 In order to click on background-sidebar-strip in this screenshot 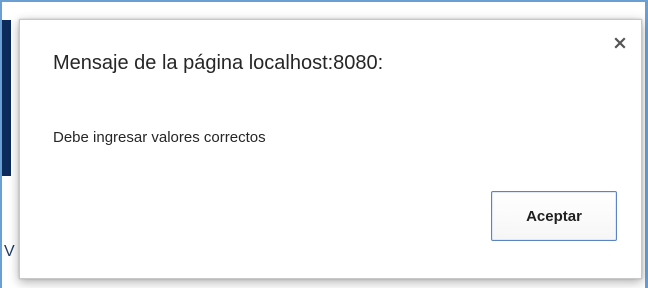, I will do `click(6, 98)`.